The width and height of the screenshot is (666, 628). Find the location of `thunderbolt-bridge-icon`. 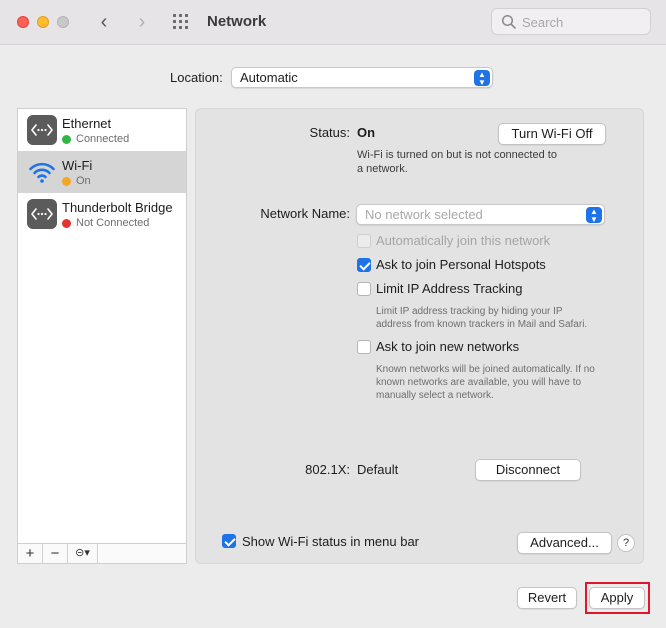

thunderbolt-bridge-icon is located at coordinates (42, 214).